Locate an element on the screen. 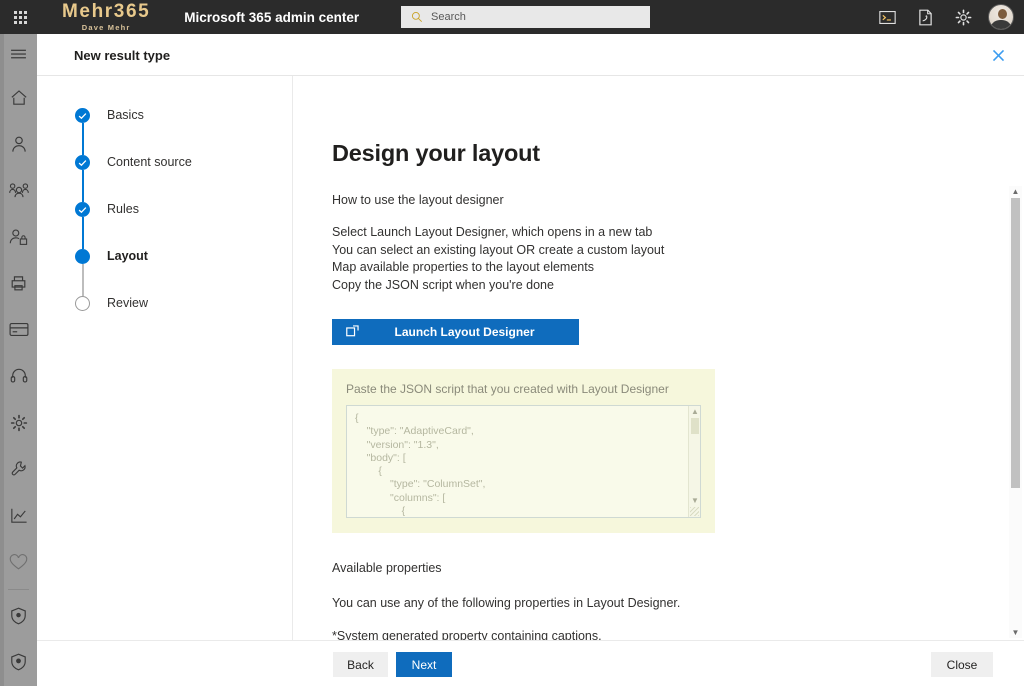  sidebar-item-security is located at coordinates (18, 616).